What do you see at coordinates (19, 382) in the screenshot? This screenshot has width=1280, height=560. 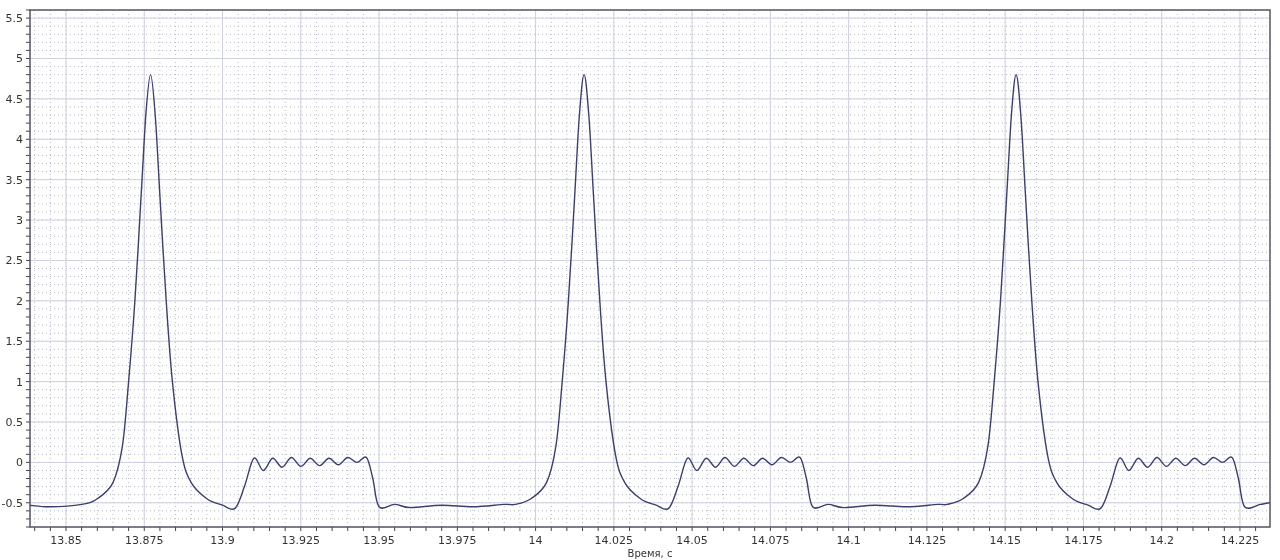 I see `axis-tick-label: 1` at bounding box center [19, 382].